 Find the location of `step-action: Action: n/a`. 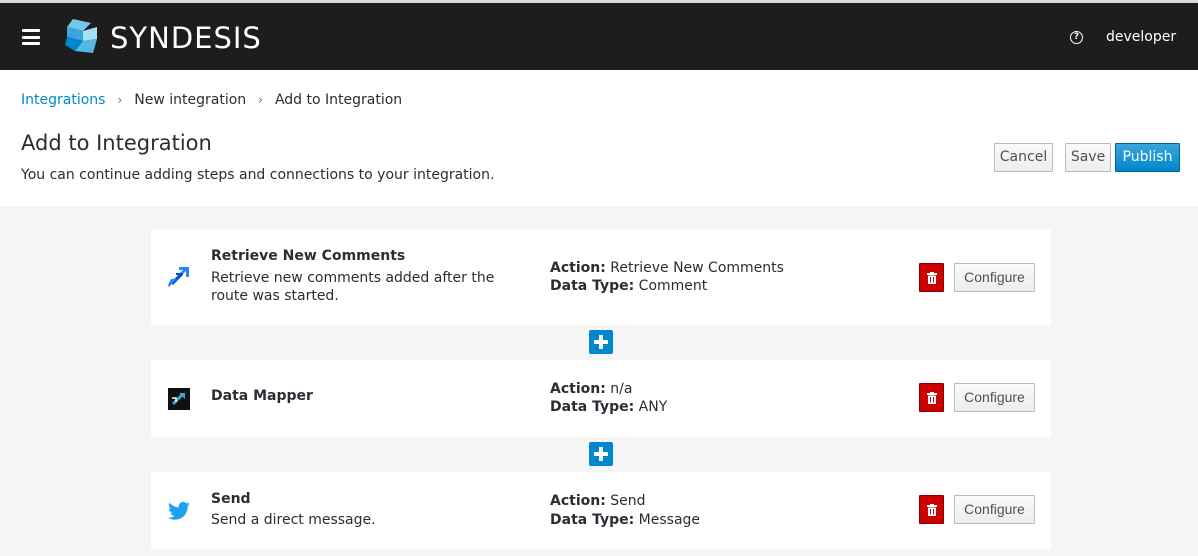

step-action: Action: n/a is located at coordinates (591, 389).